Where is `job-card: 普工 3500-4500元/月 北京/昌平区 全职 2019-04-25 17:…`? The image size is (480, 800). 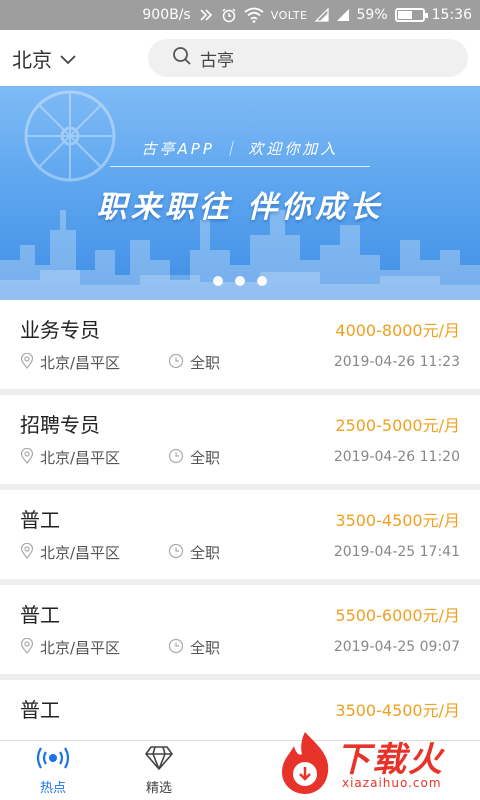 job-card: 普工 3500-4500元/月 北京/昌平区 全职 2019-04-25 17:… is located at coordinates (240, 534).